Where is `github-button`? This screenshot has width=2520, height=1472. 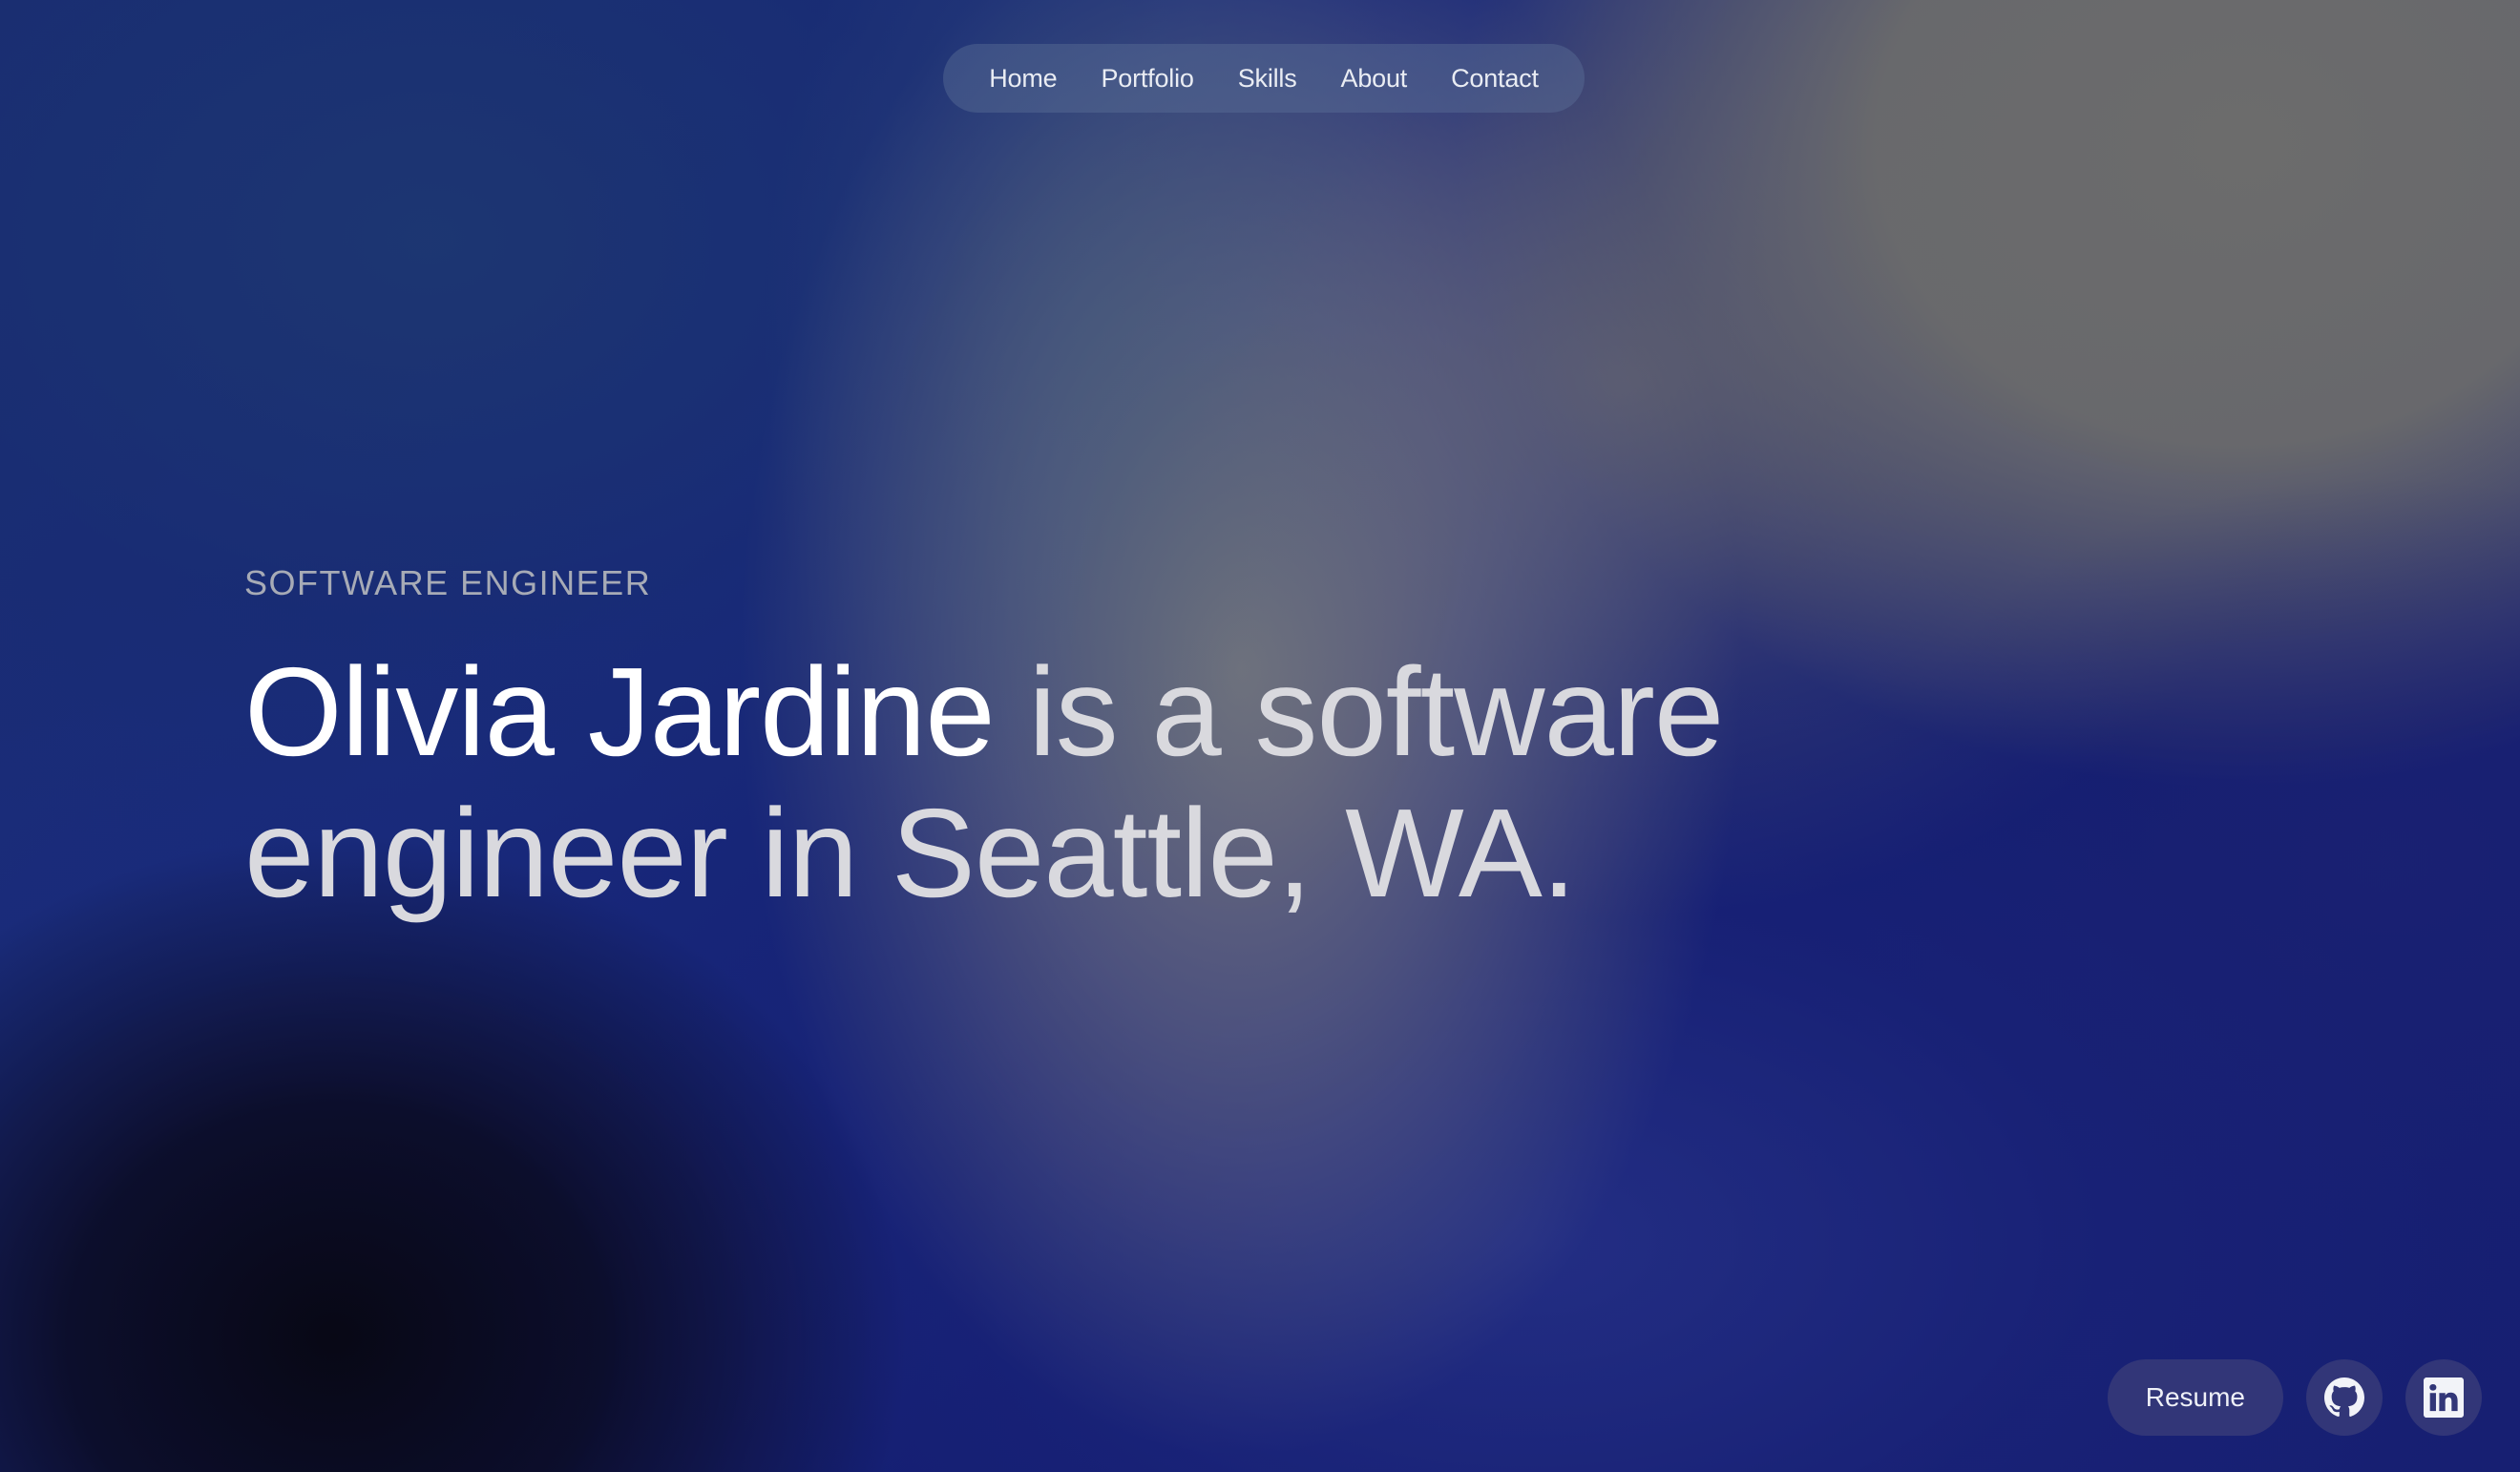 github-button is located at coordinates (2345, 1397).